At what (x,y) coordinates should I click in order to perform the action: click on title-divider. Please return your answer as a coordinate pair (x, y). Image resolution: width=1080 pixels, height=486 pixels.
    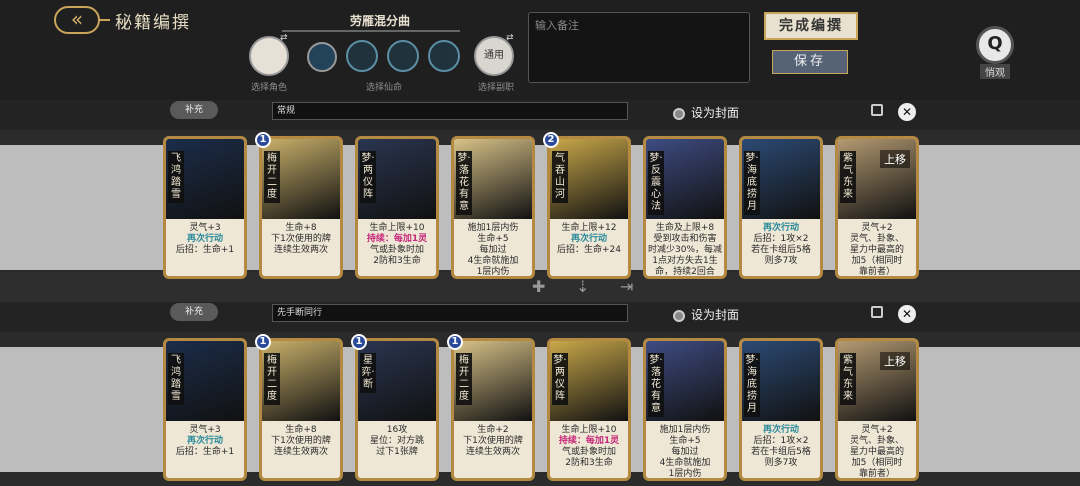
    Looking at the image, I should click on (104, 20).